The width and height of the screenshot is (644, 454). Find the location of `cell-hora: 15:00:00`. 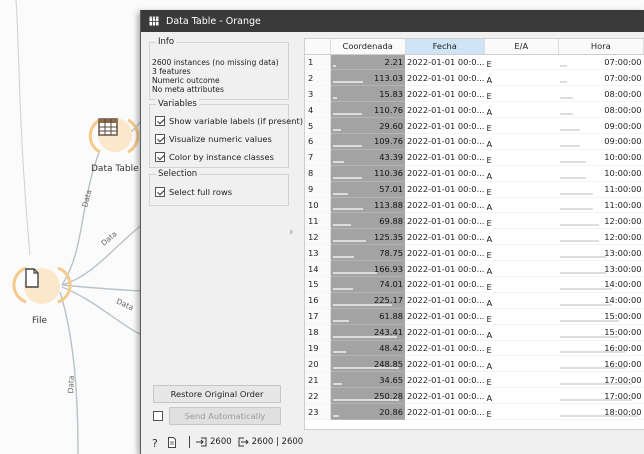

cell-hora: 15:00:00 is located at coordinates (601, 332).